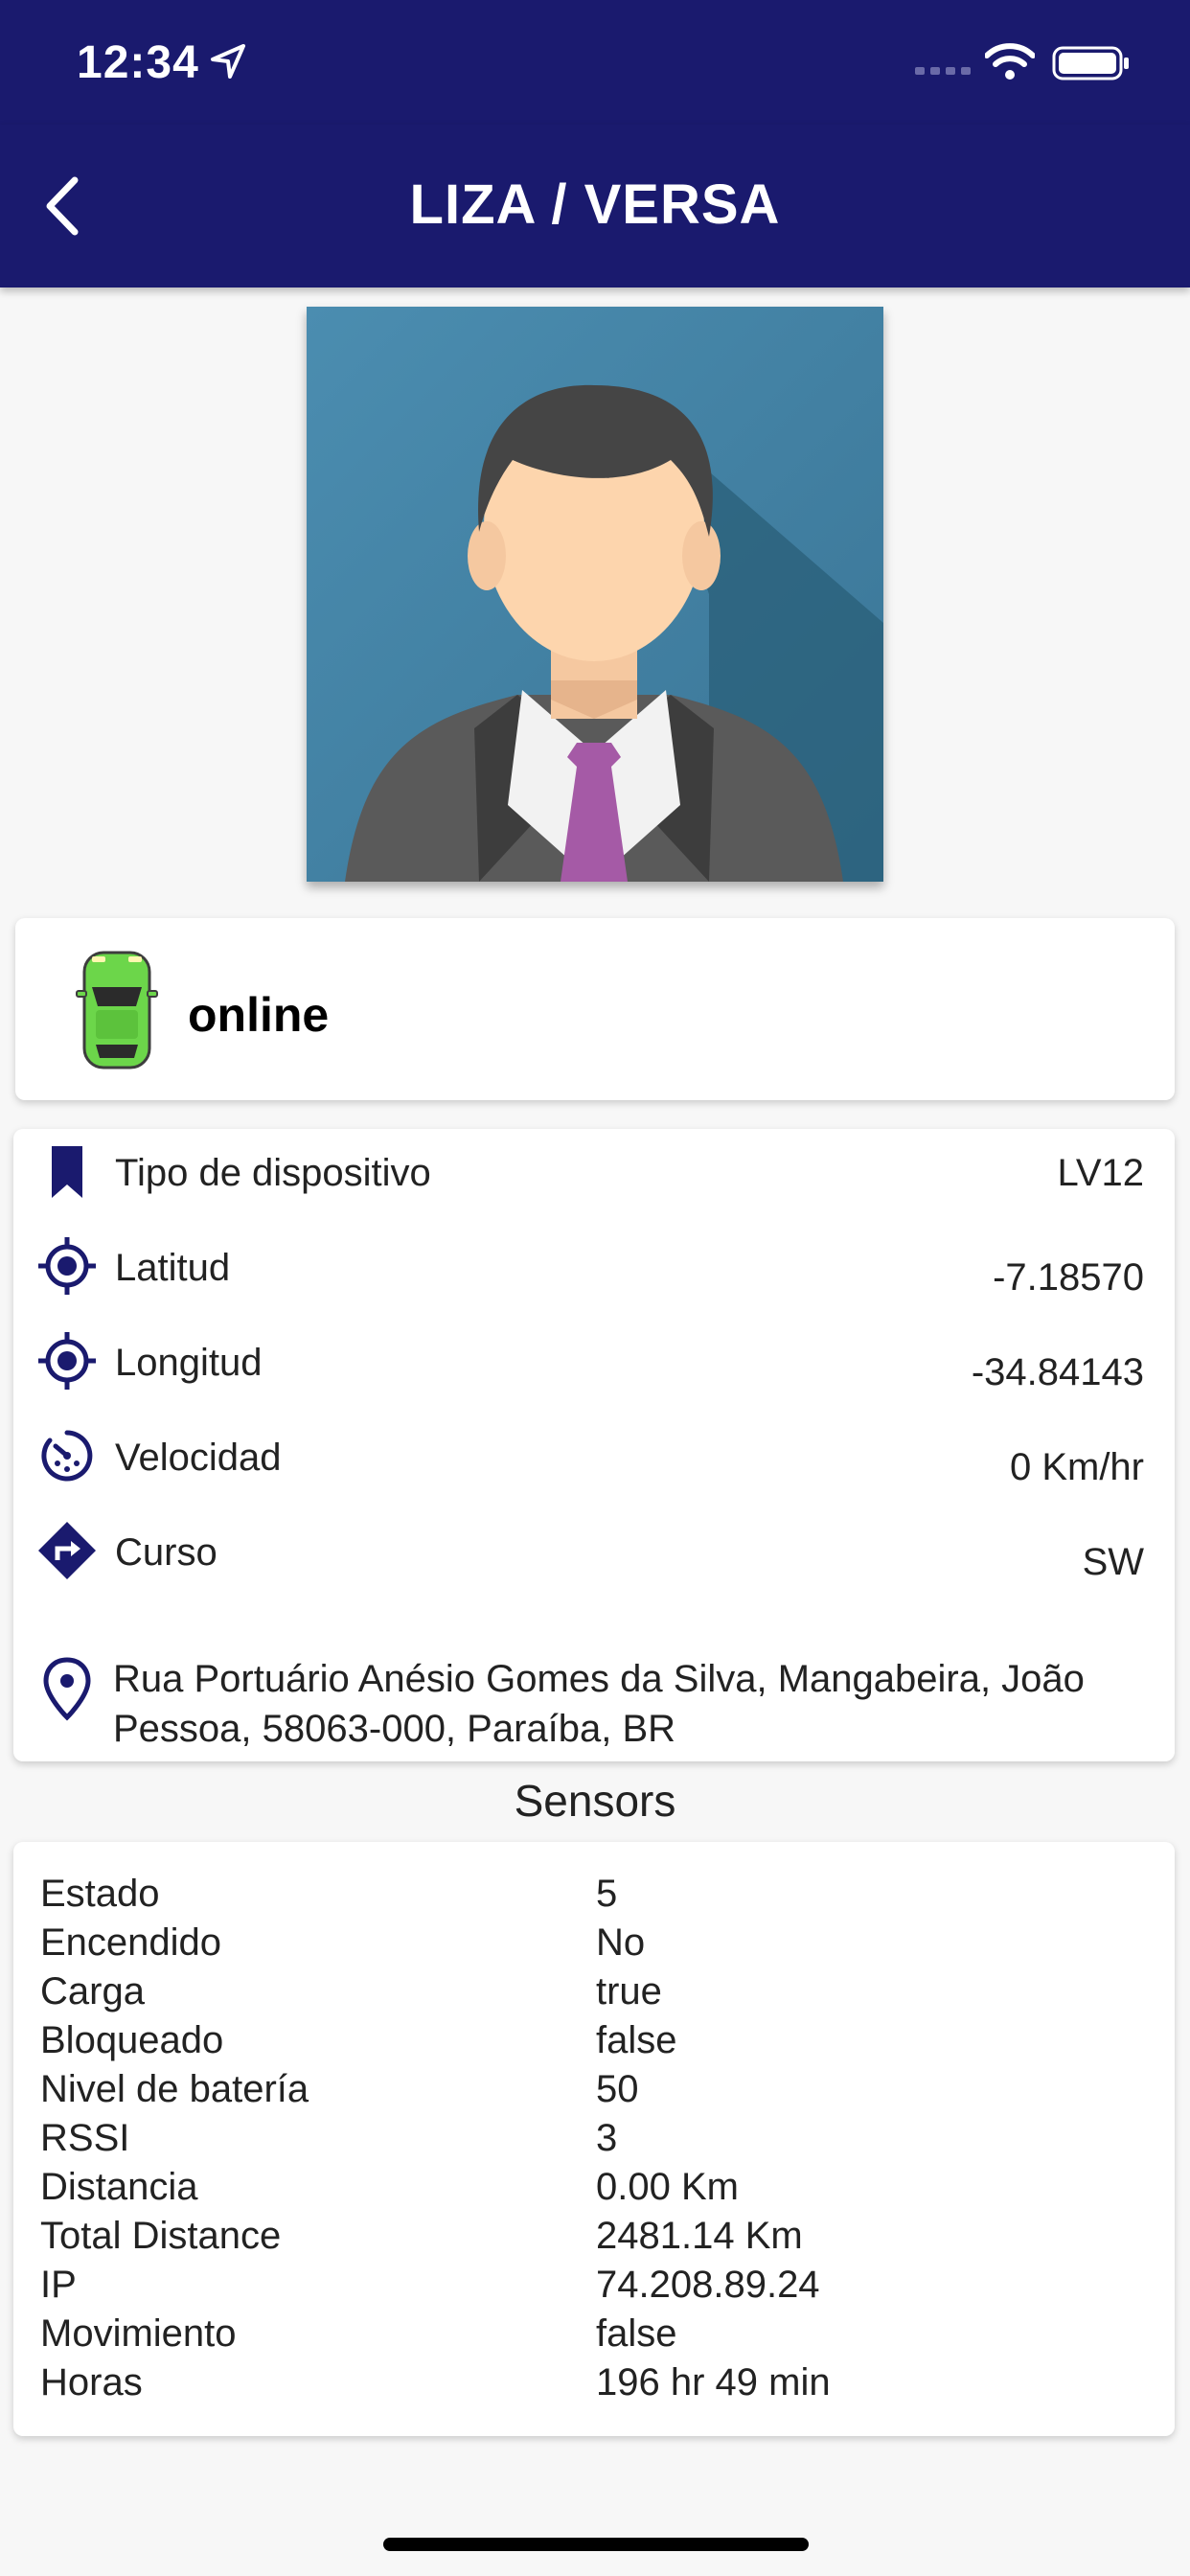  I want to click on battery-icon, so click(1091, 63).